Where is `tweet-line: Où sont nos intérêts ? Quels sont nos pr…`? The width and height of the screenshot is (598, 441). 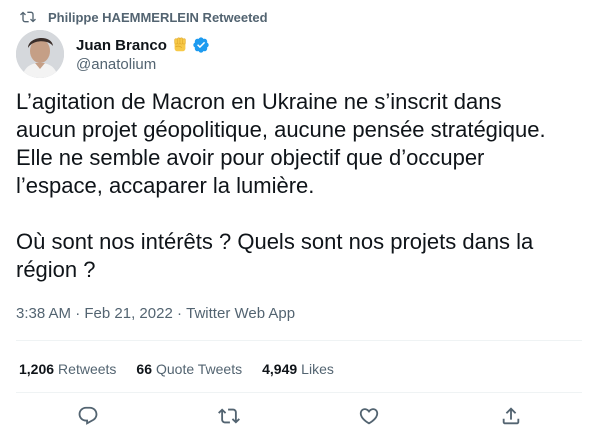
tweet-line: Où sont nos intérêts ? Quels sont nos pr… is located at coordinates (275, 241).